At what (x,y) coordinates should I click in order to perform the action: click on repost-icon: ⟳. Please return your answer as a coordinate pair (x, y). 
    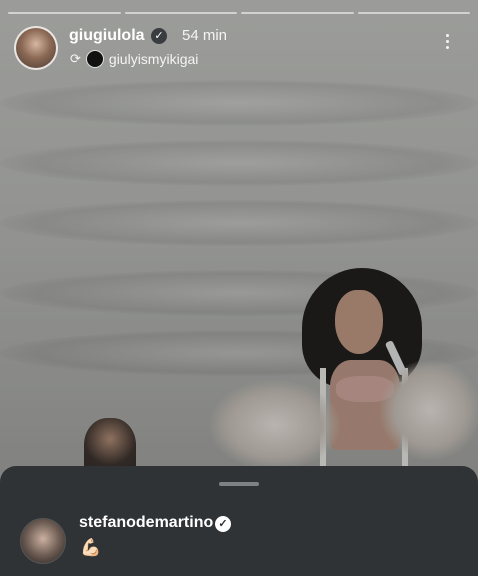
    Looking at the image, I should click on (75, 58).